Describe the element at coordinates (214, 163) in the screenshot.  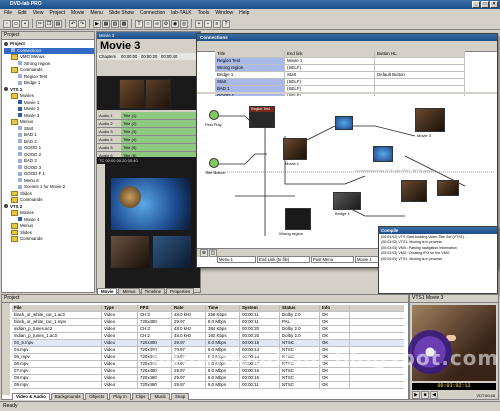
I see `title-button-node` at that location.